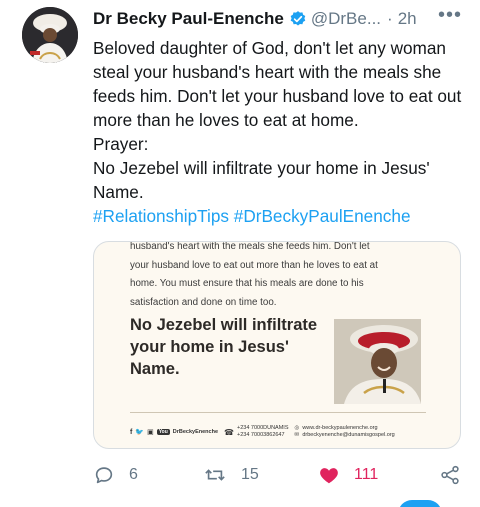 This screenshot has width=480, height=507. Describe the element at coordinates (298, 18) in the screenshot. I see `verified-badge-icon` at that location.